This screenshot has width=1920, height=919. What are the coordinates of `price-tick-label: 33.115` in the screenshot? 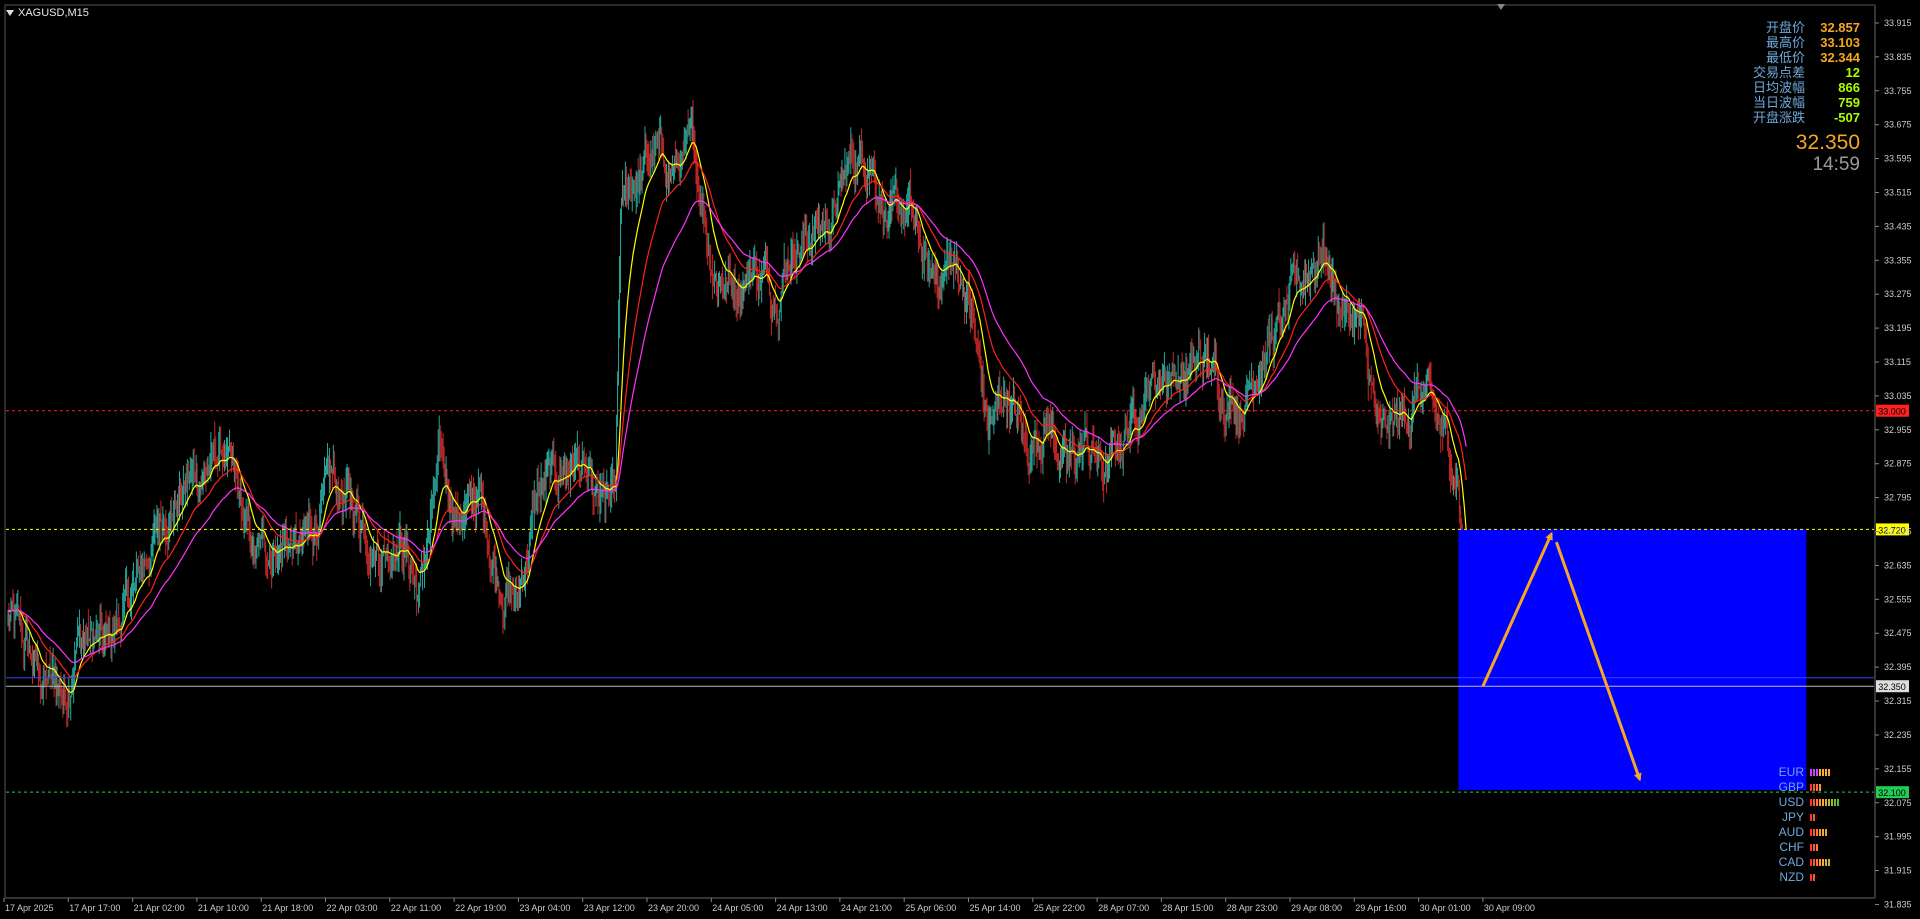 It's located at (1897, 362).